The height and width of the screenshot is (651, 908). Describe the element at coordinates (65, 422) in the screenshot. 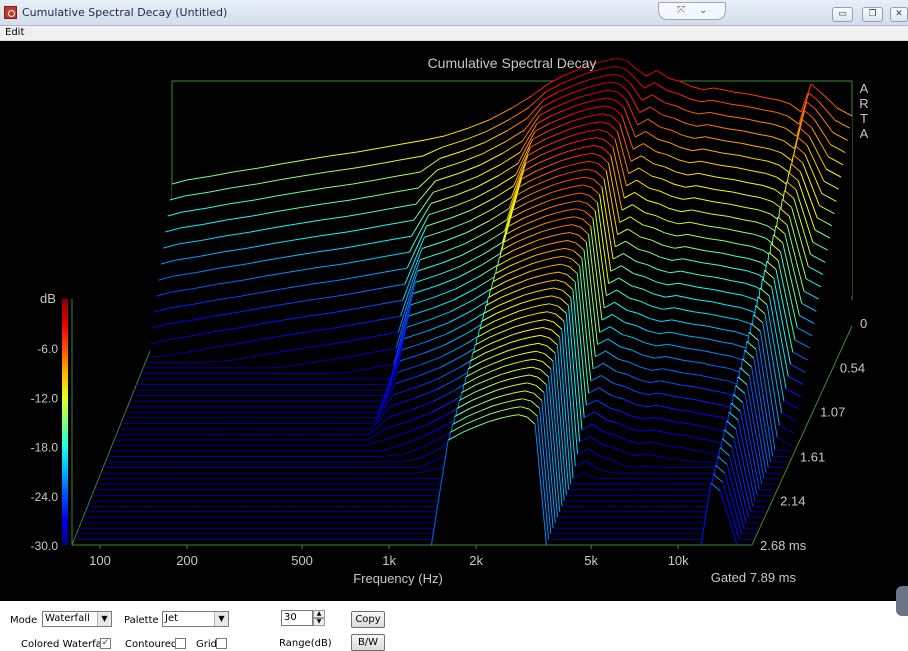

I see `colorbar` at that location.